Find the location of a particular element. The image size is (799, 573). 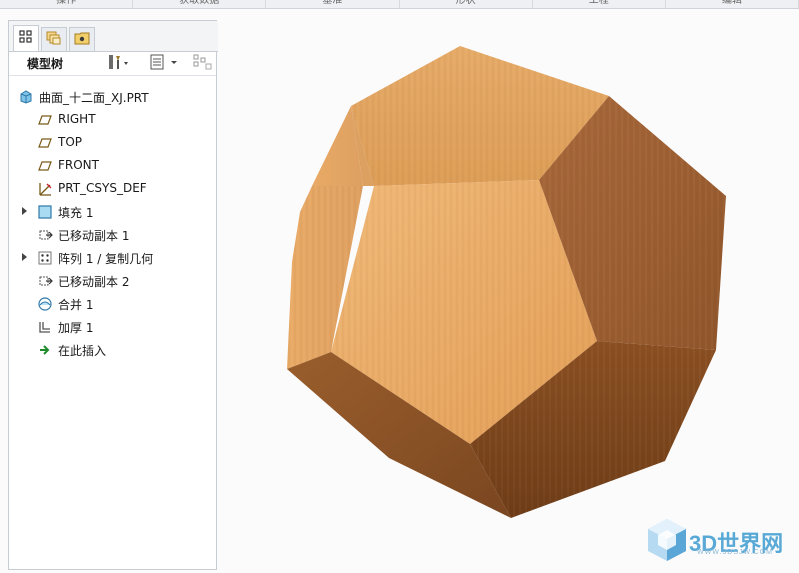

favorites-tab is located at coordinates (82, 39).